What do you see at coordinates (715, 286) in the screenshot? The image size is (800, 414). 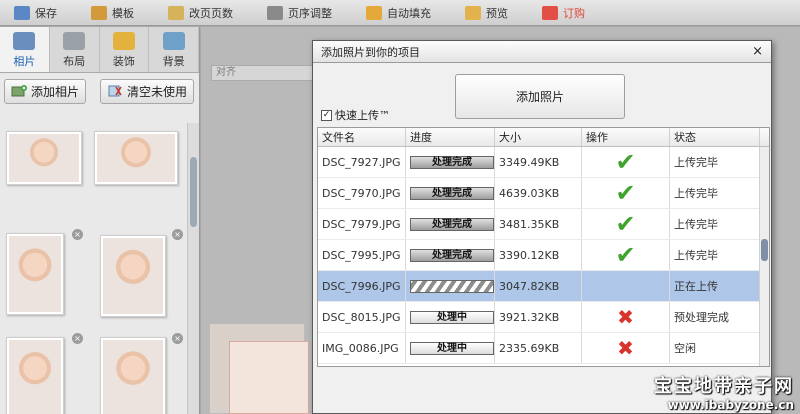 I see `status-cell: 正在上传` at bounding box center [715, 286].